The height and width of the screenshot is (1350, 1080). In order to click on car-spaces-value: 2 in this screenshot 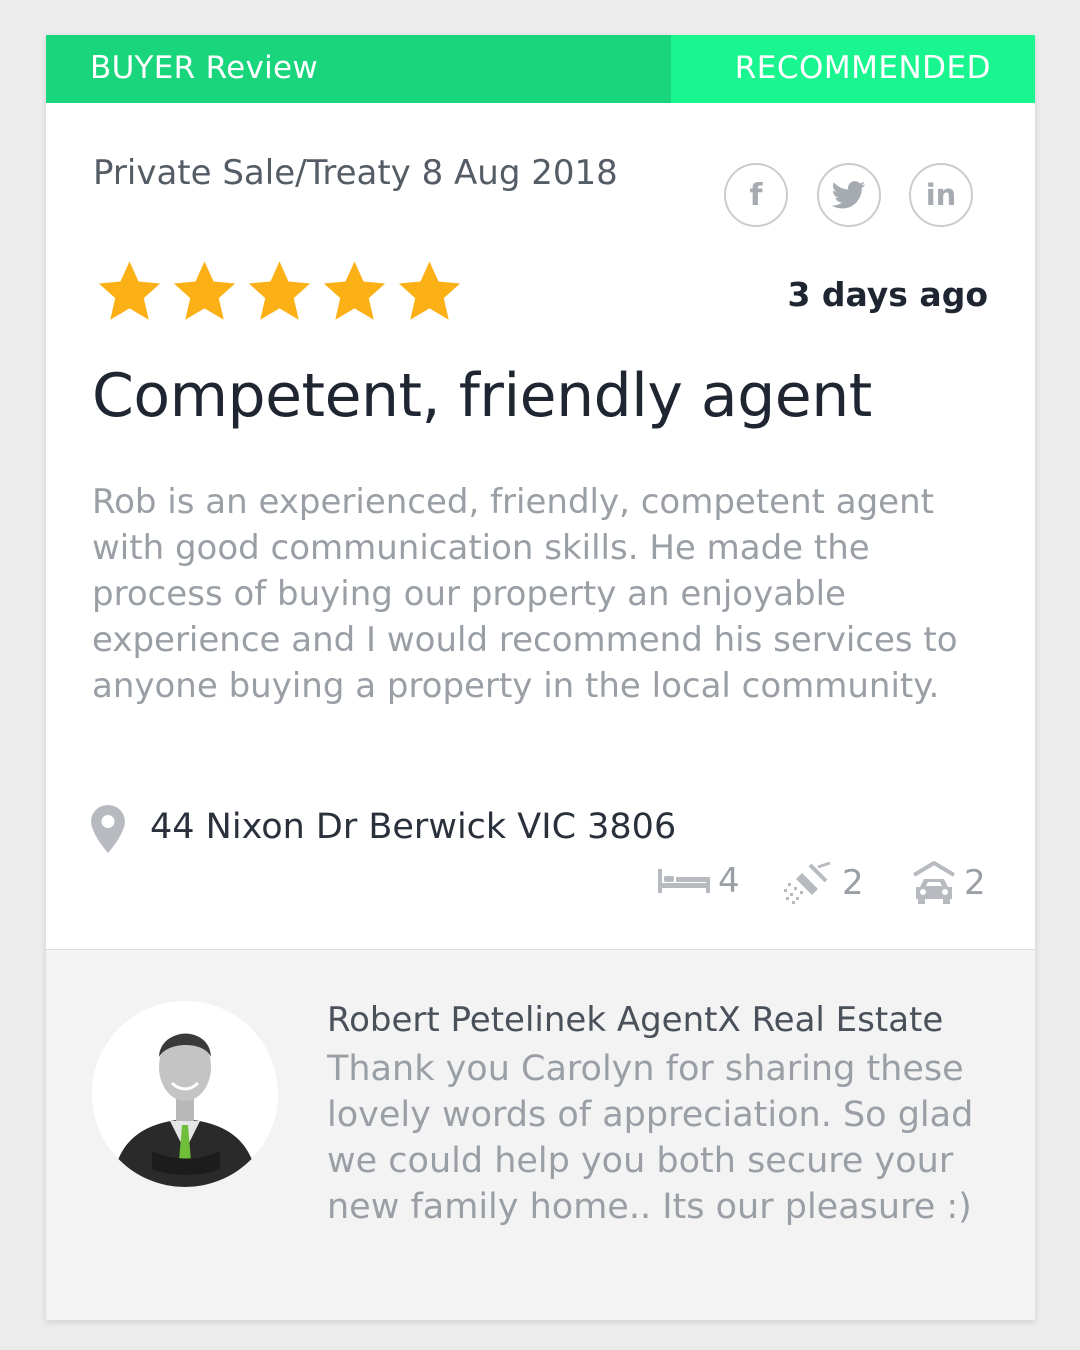, I will do `click(975, 883)`.